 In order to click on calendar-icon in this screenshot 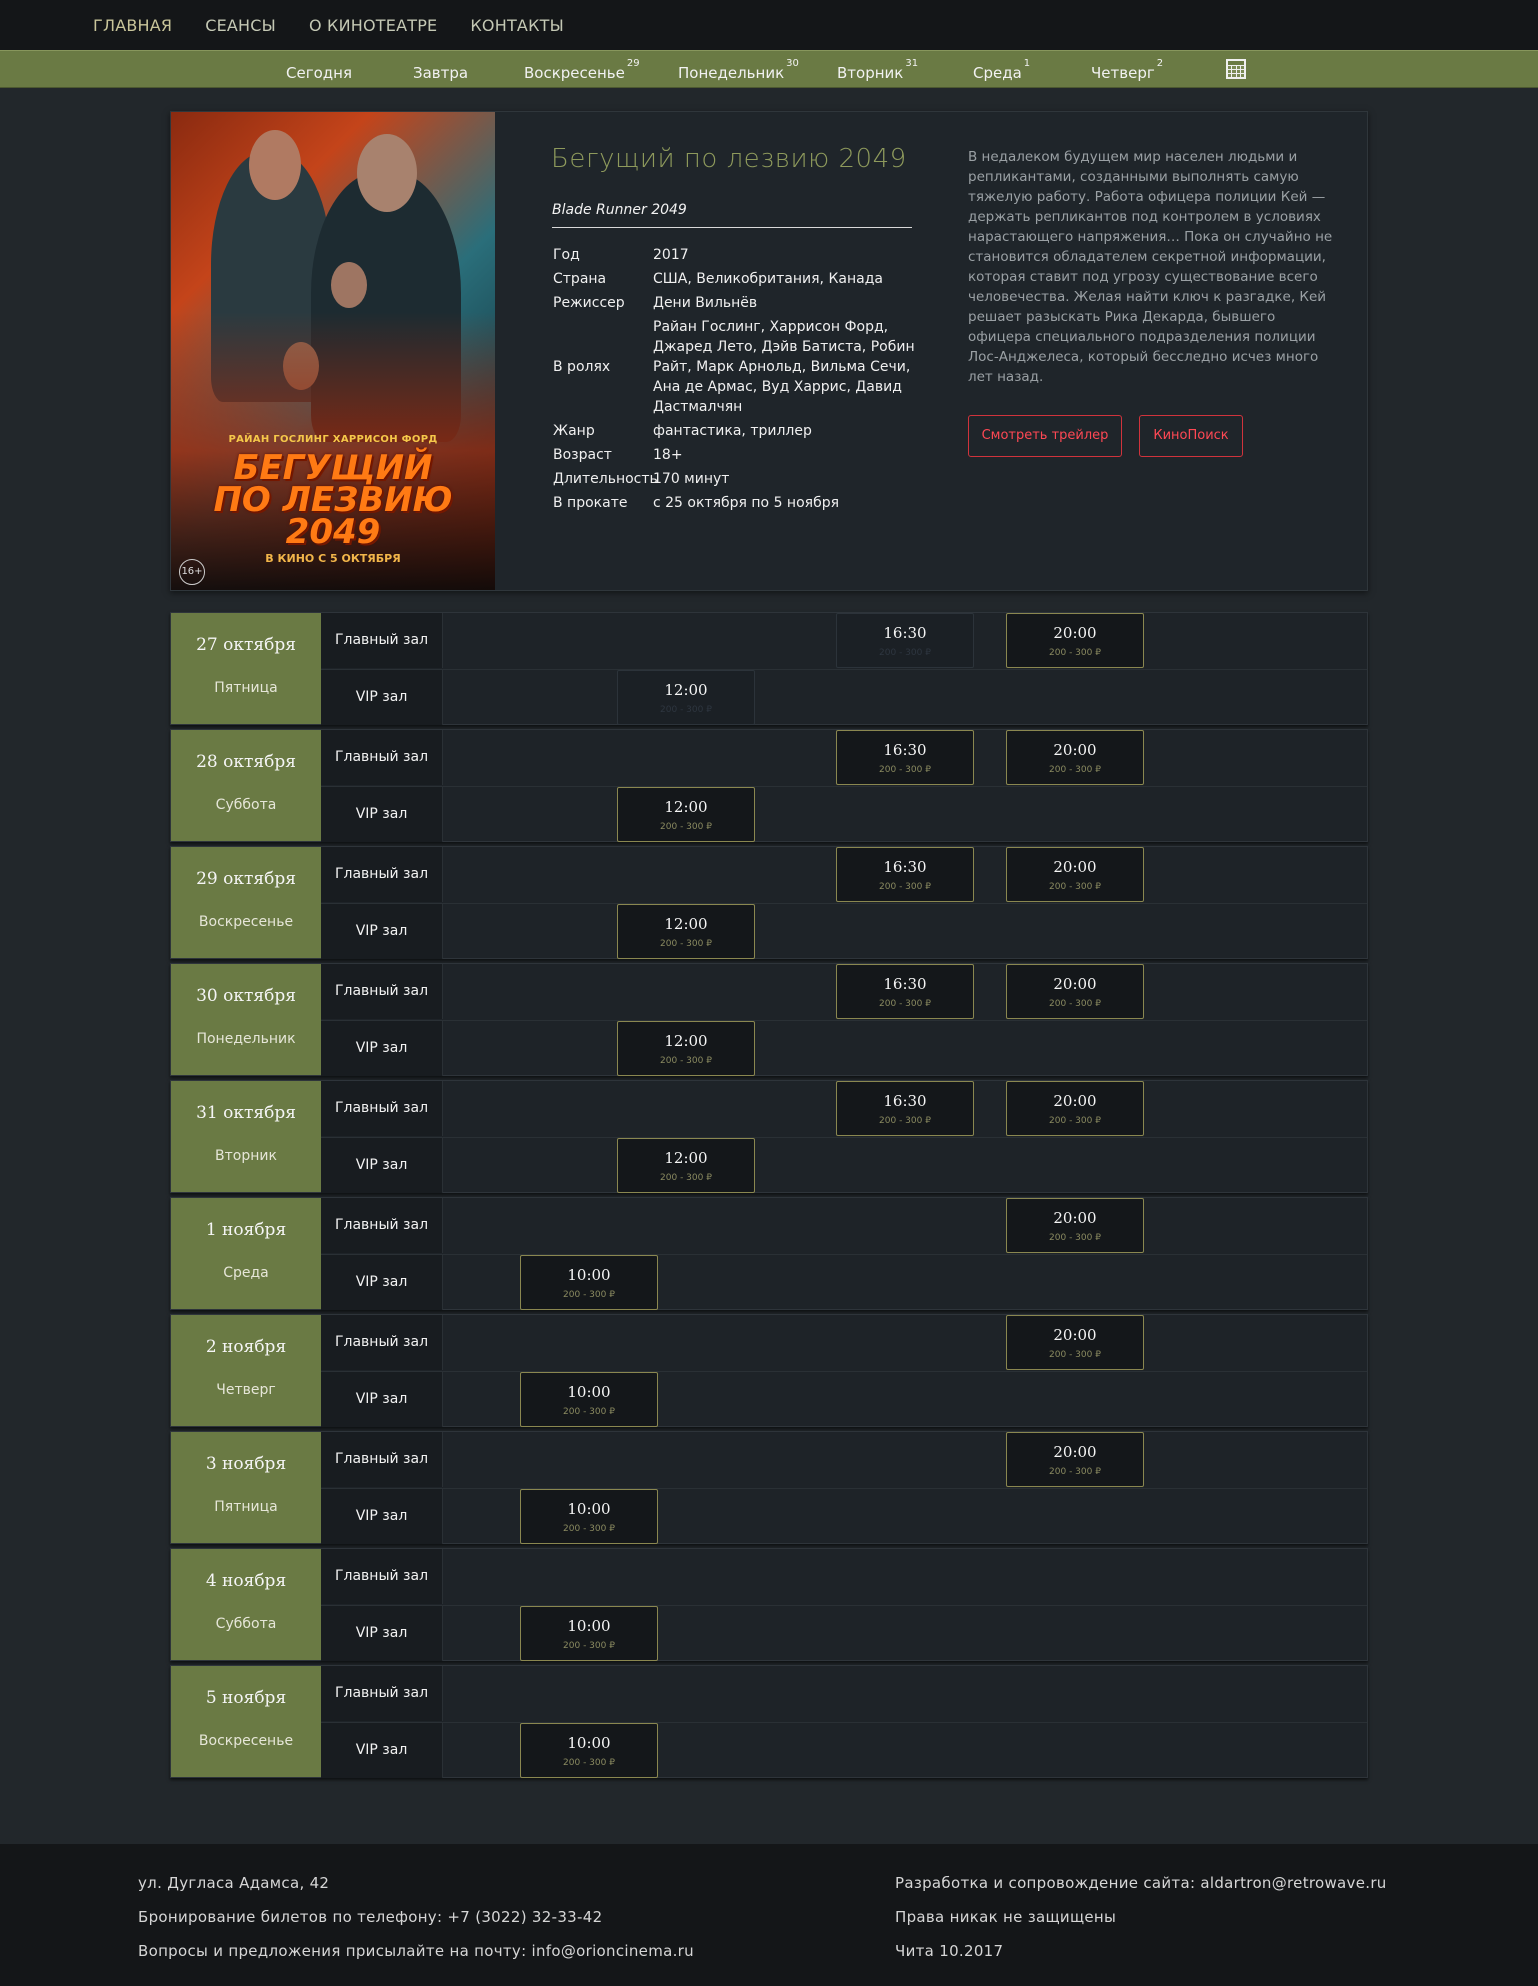, I will do `click(1236, 69)`.